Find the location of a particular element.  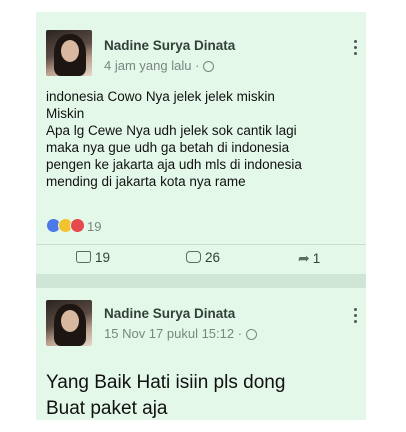

share-button: ➦ 1 is located at coordinates (309, 258).